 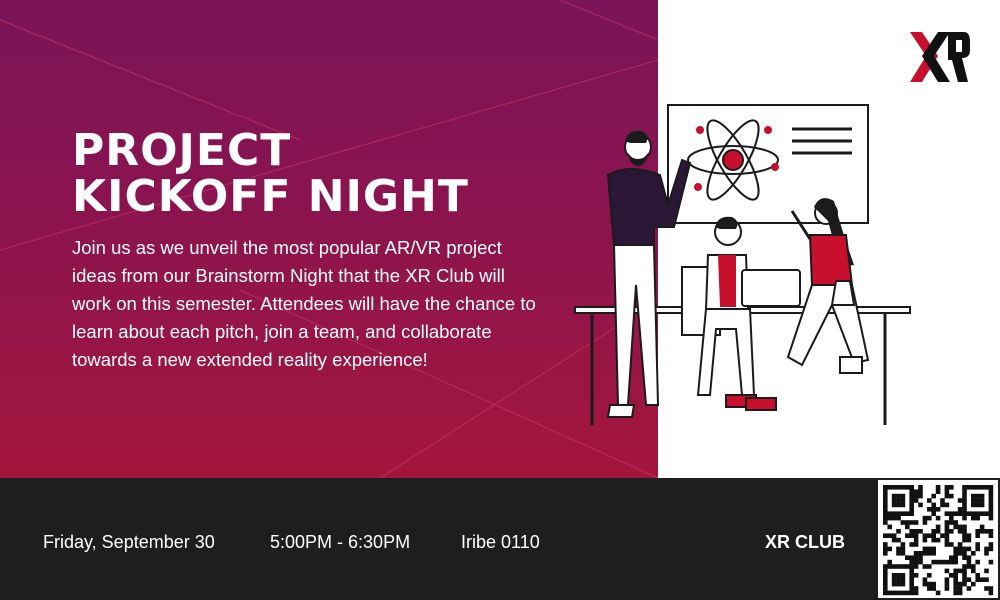 What do you see at coordinates (129, 542) in the screenshot?
I see `event-date: Friday, September 30` at bounding box center [129, 542].